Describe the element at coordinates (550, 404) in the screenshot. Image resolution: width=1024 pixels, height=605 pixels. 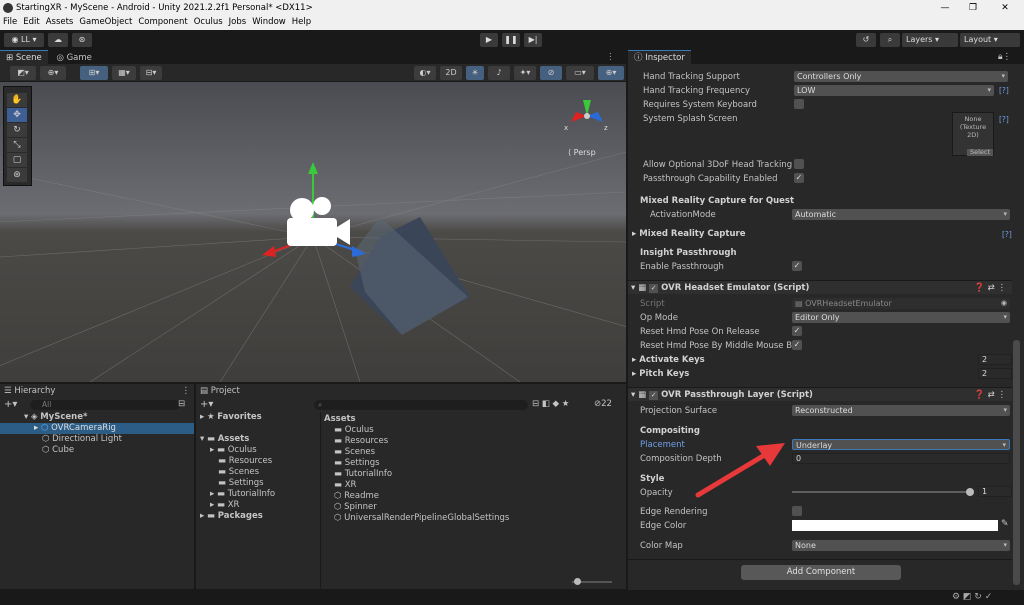
I see `filter-icon: ⊟ ◧ ◆ ★` at that location.